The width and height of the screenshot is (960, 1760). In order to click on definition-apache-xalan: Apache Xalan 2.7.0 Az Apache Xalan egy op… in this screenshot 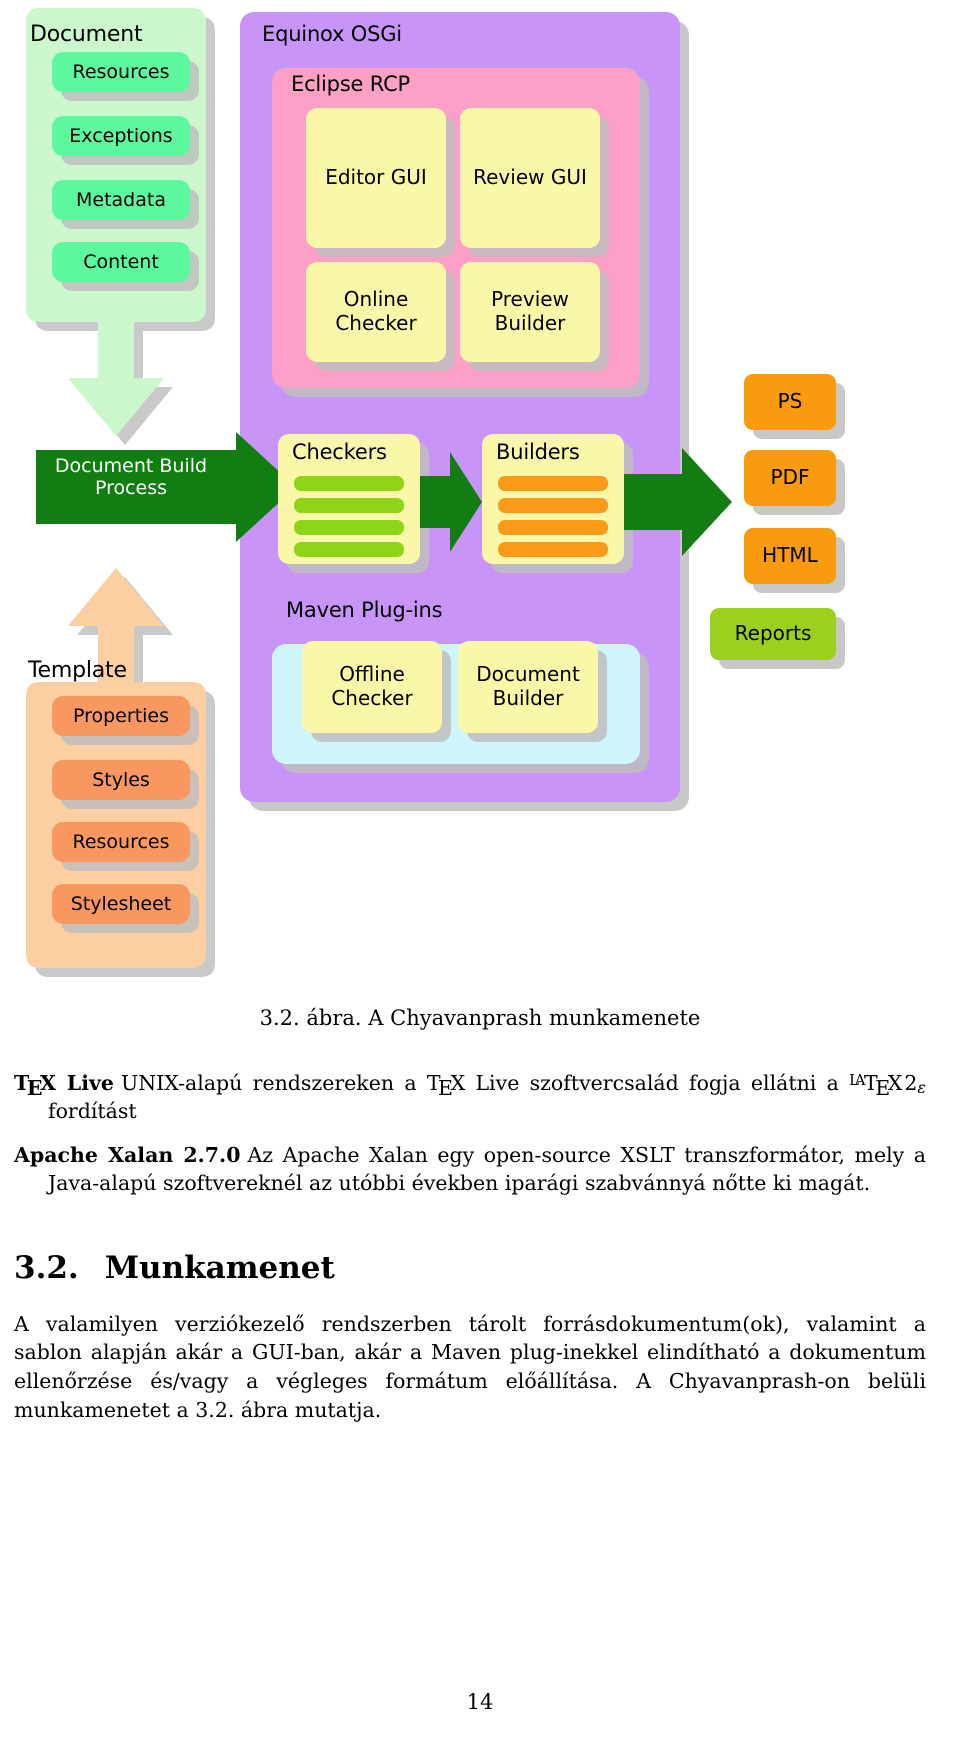, I will do `click(470, 1170)`.